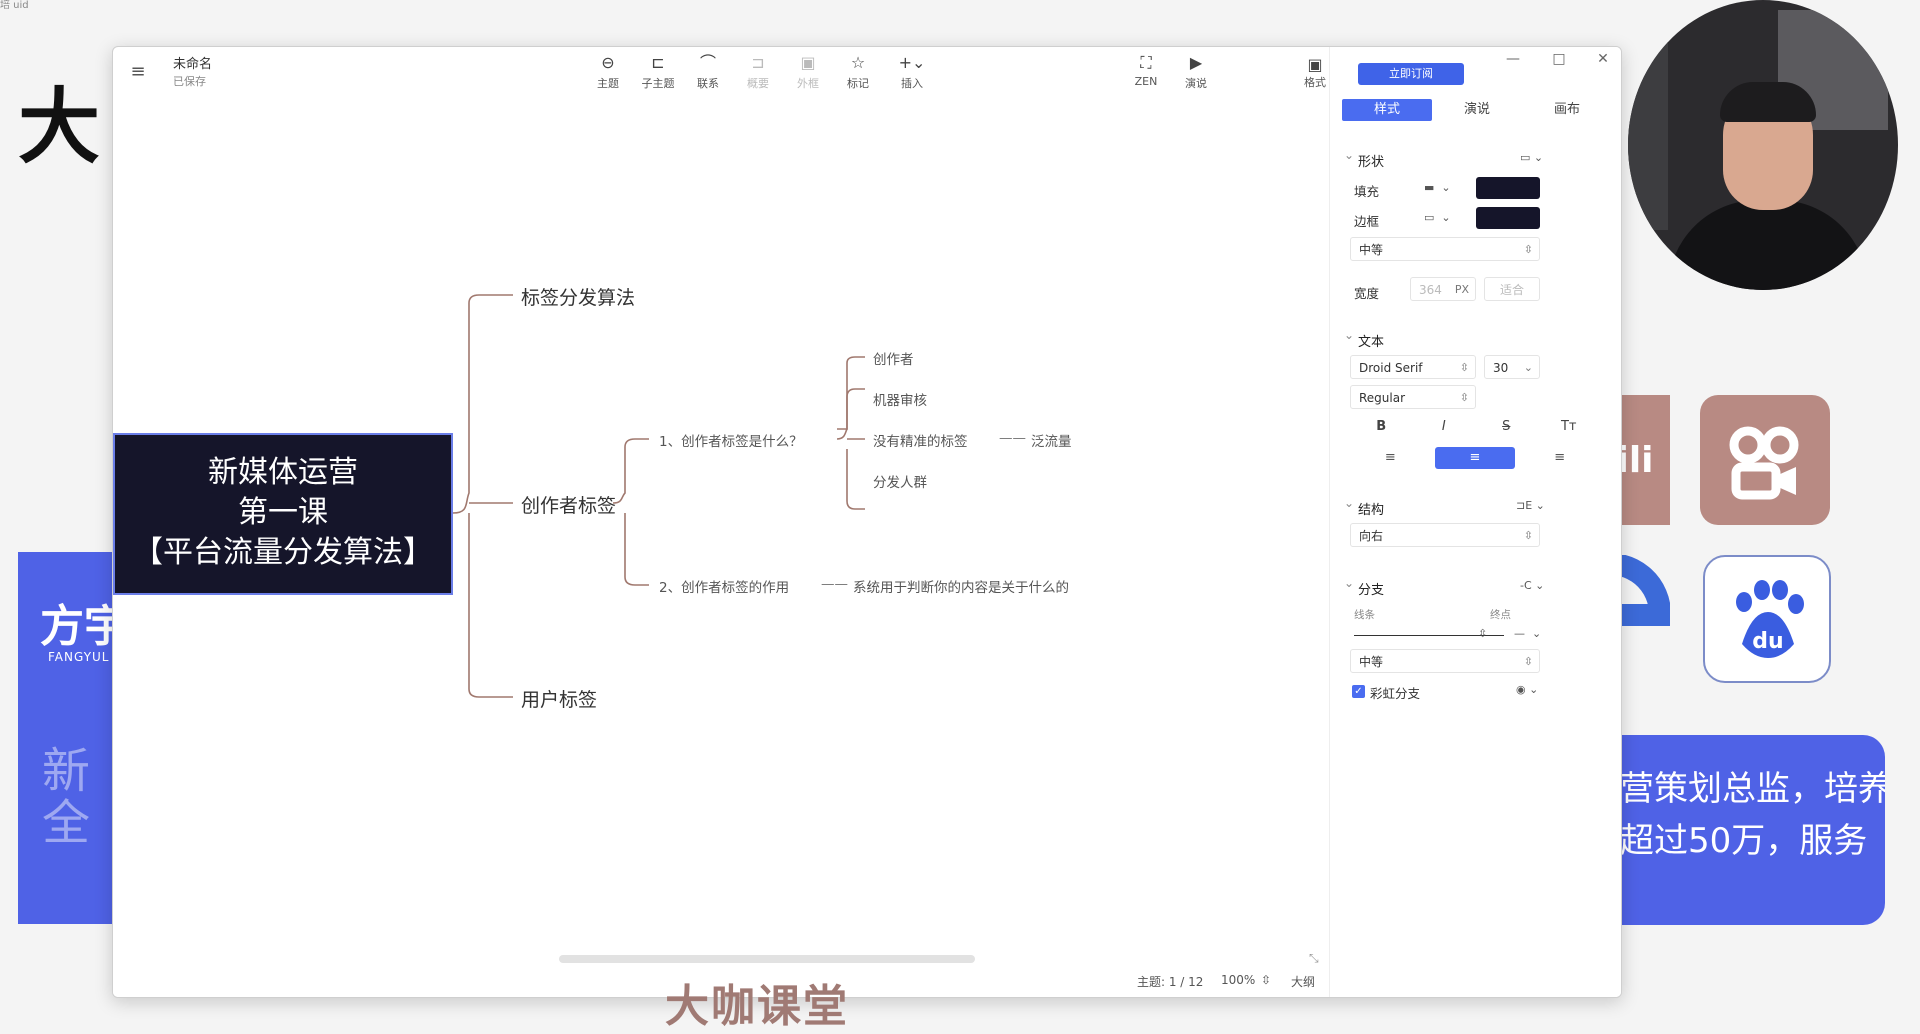 This screenshot has height=1034, width=1920. Describe the element at coordinates (767, 959) in the screenshot. I see `horizontal-scrollbar` at that location.